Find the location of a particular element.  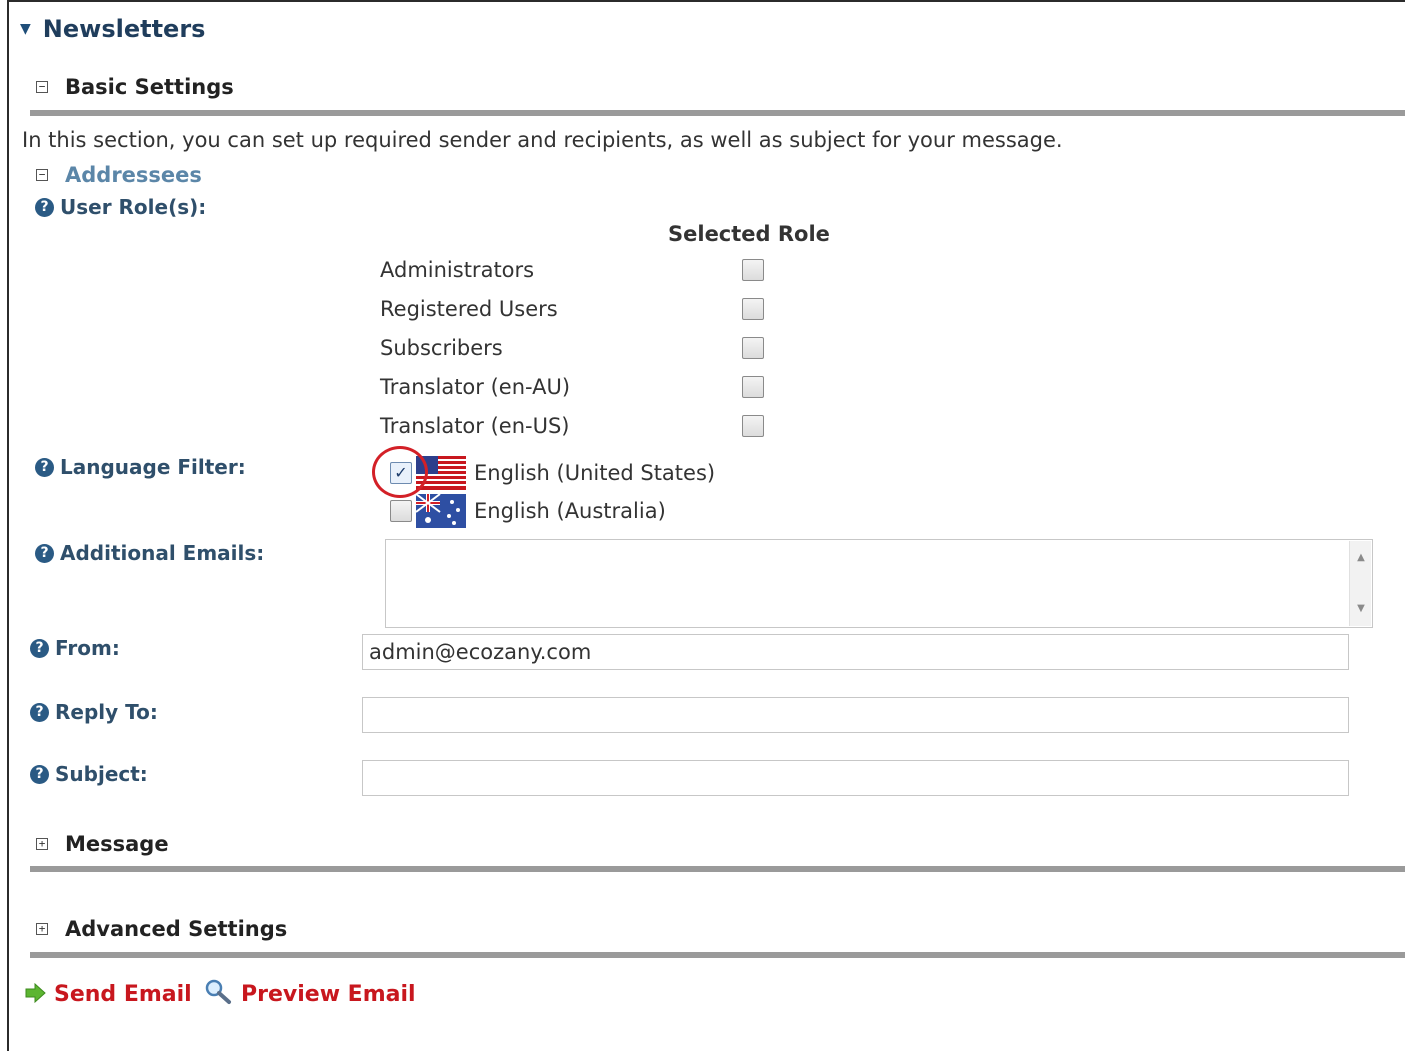

language-filter-label-row: ? Language Filter: is located at coordinates (140, 467).